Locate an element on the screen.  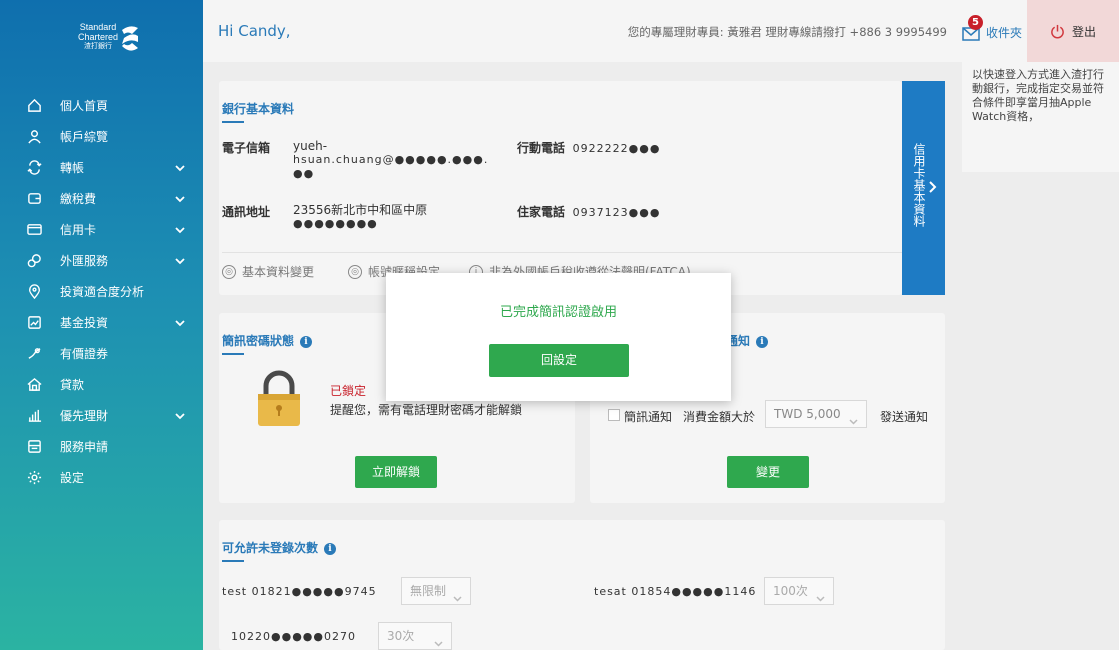
unregistered-limit-title: 可允許未登錄次數 i is located at coordinates (279, 550).